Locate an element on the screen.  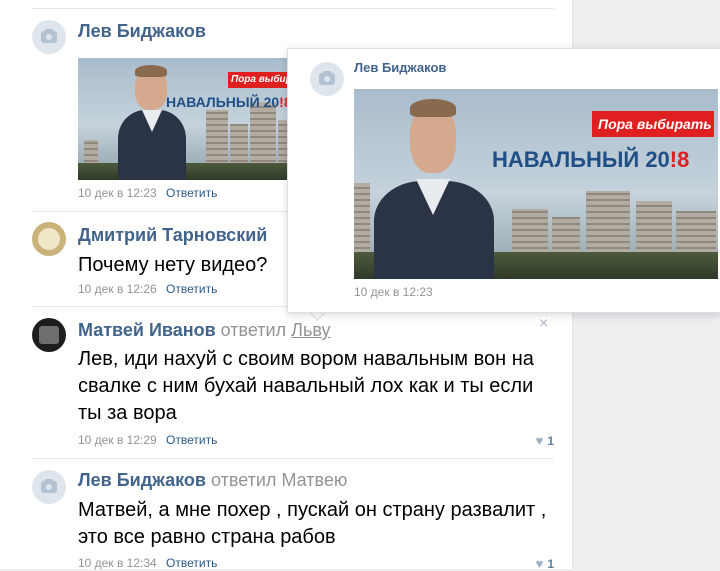
popup-date: 10 дек в 12:23 is located at coordinates (393, 292).